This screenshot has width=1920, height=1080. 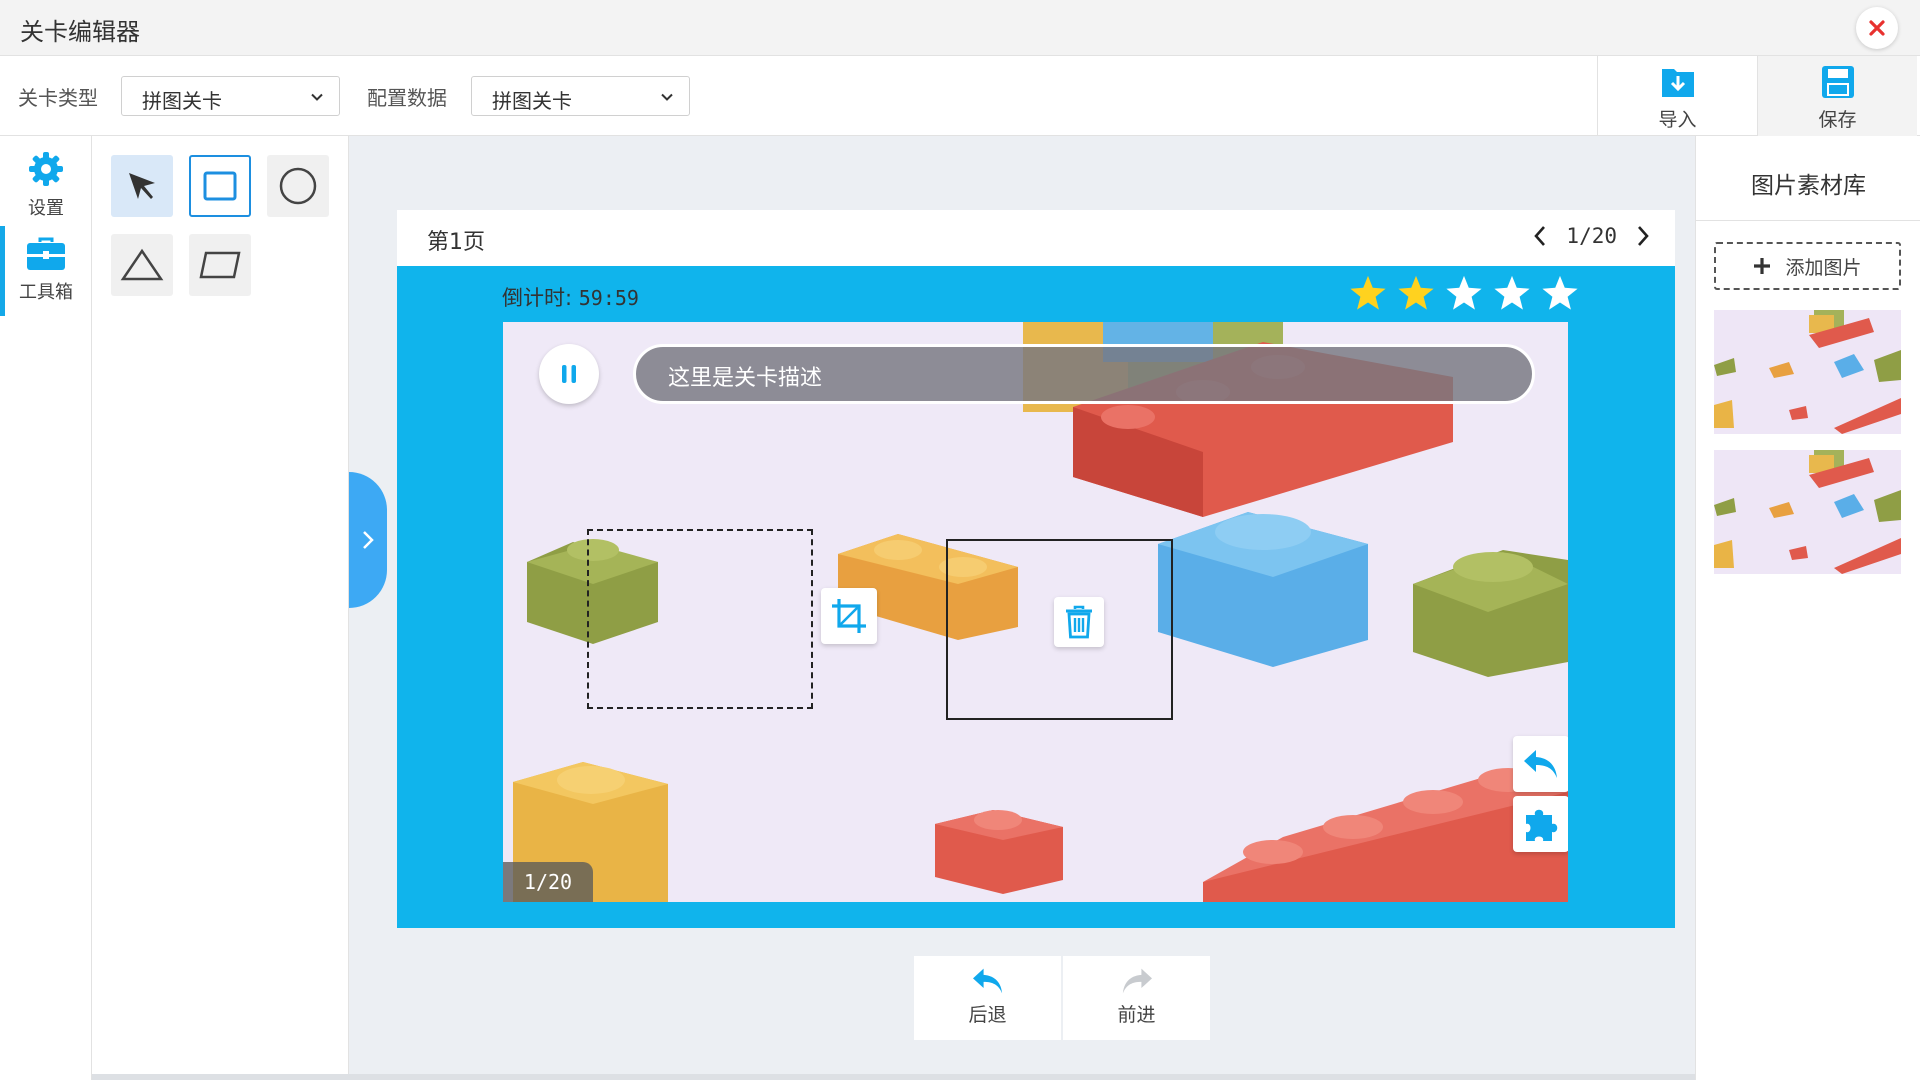 I want to click on tool-rectangle, so click(x=220, y=186).